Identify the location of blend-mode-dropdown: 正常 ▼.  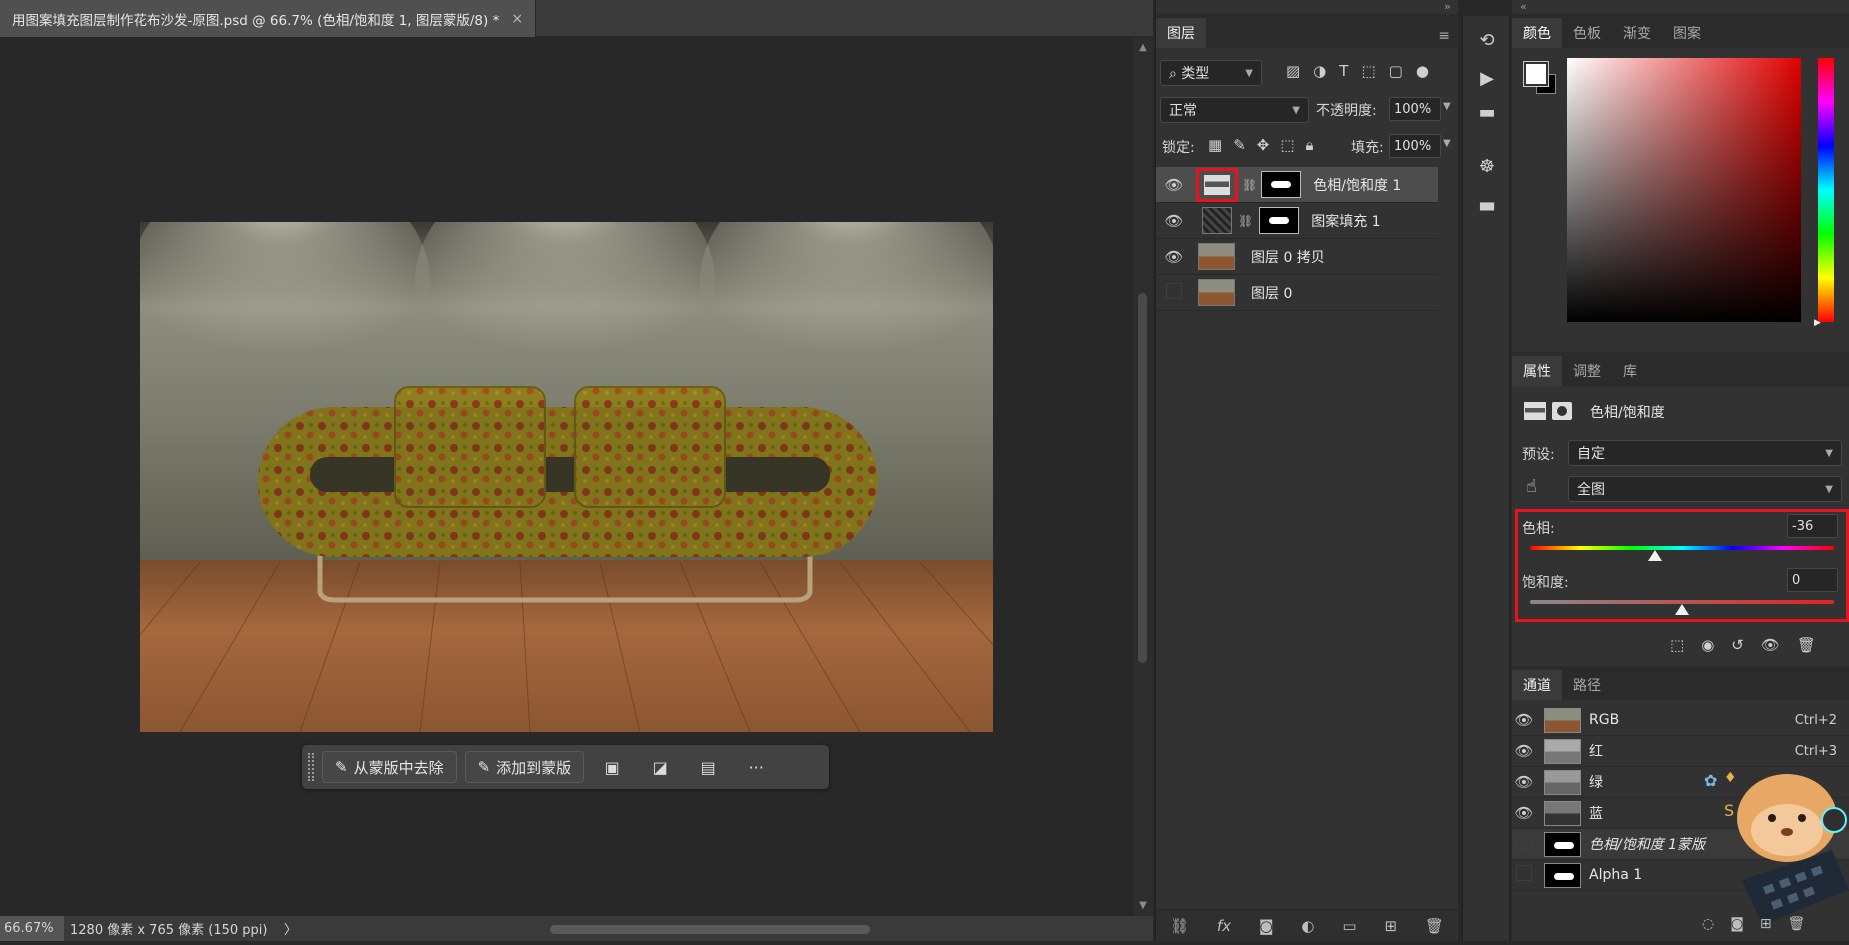
(1234, 110).